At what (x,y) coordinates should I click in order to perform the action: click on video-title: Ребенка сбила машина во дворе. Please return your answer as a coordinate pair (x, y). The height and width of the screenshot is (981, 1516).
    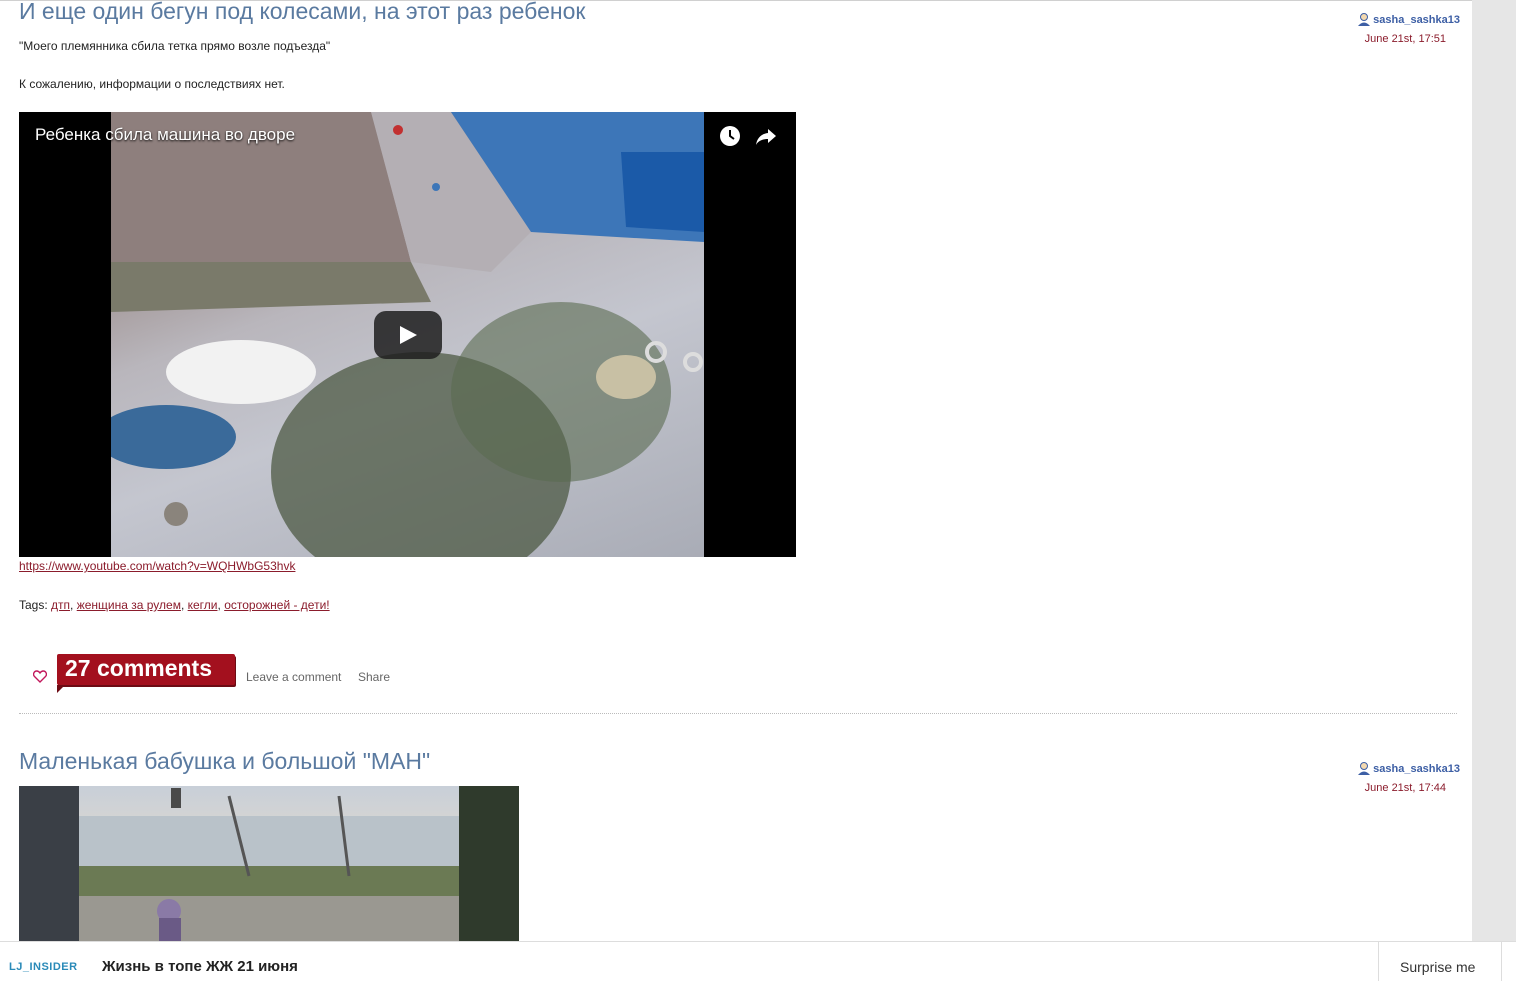
    Looking at the image, I should click on (165, 135).